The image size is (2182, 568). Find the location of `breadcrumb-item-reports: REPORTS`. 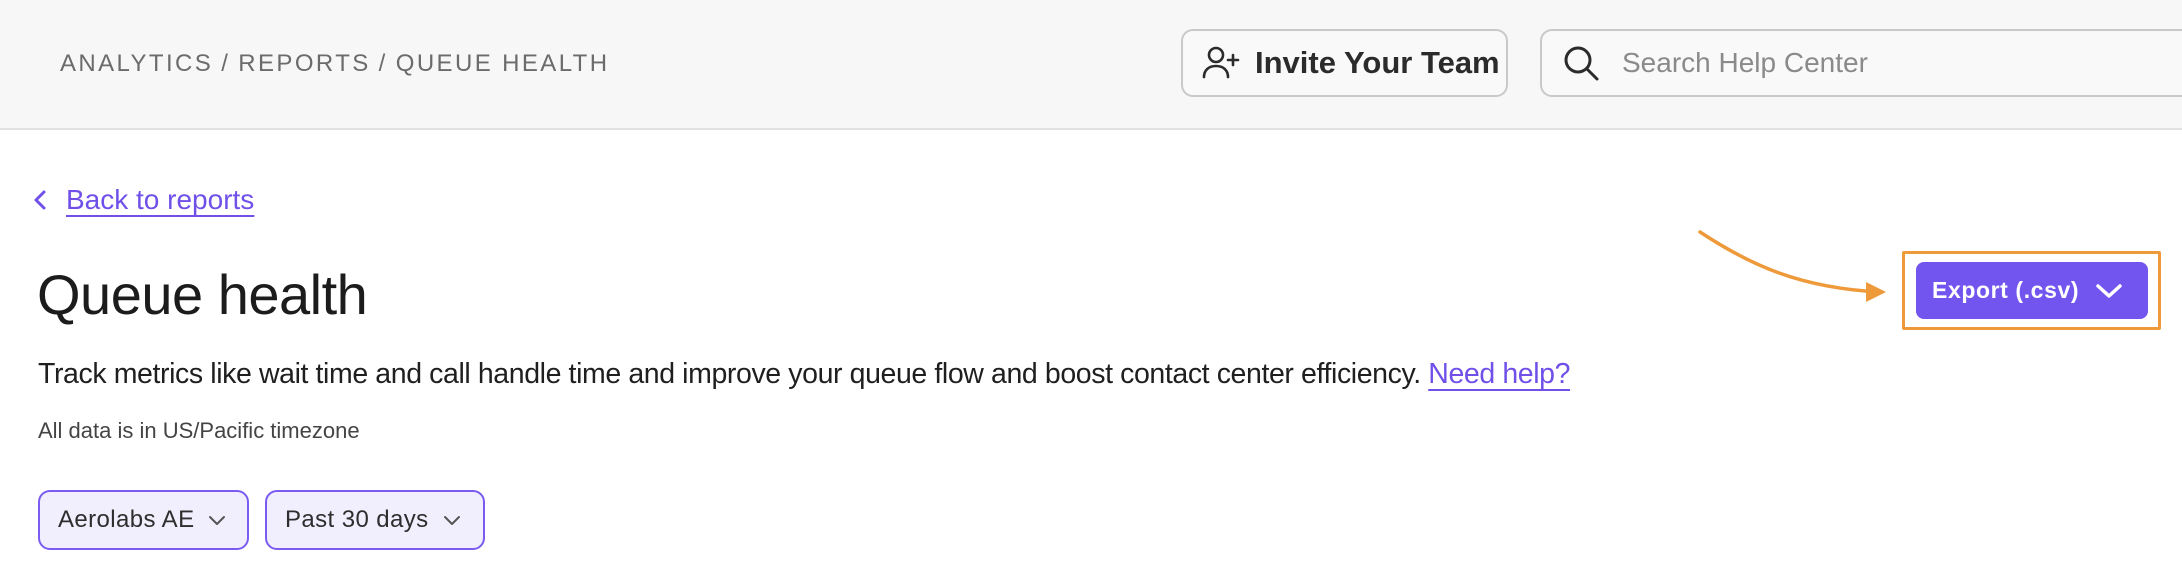

breadcrumb-item-reports: REPORTS is located at coordinates (304, 64).